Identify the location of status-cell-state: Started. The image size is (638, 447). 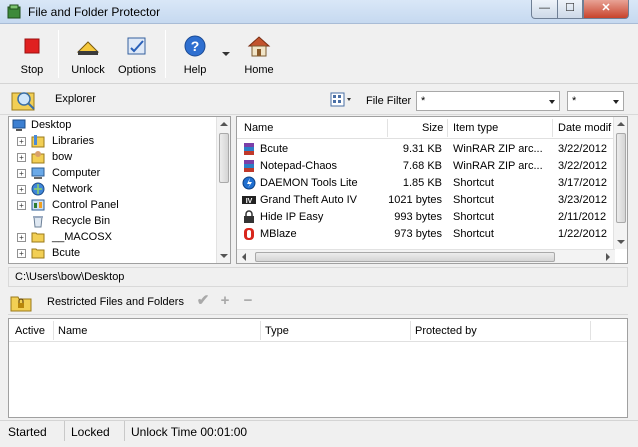
(34, 431).